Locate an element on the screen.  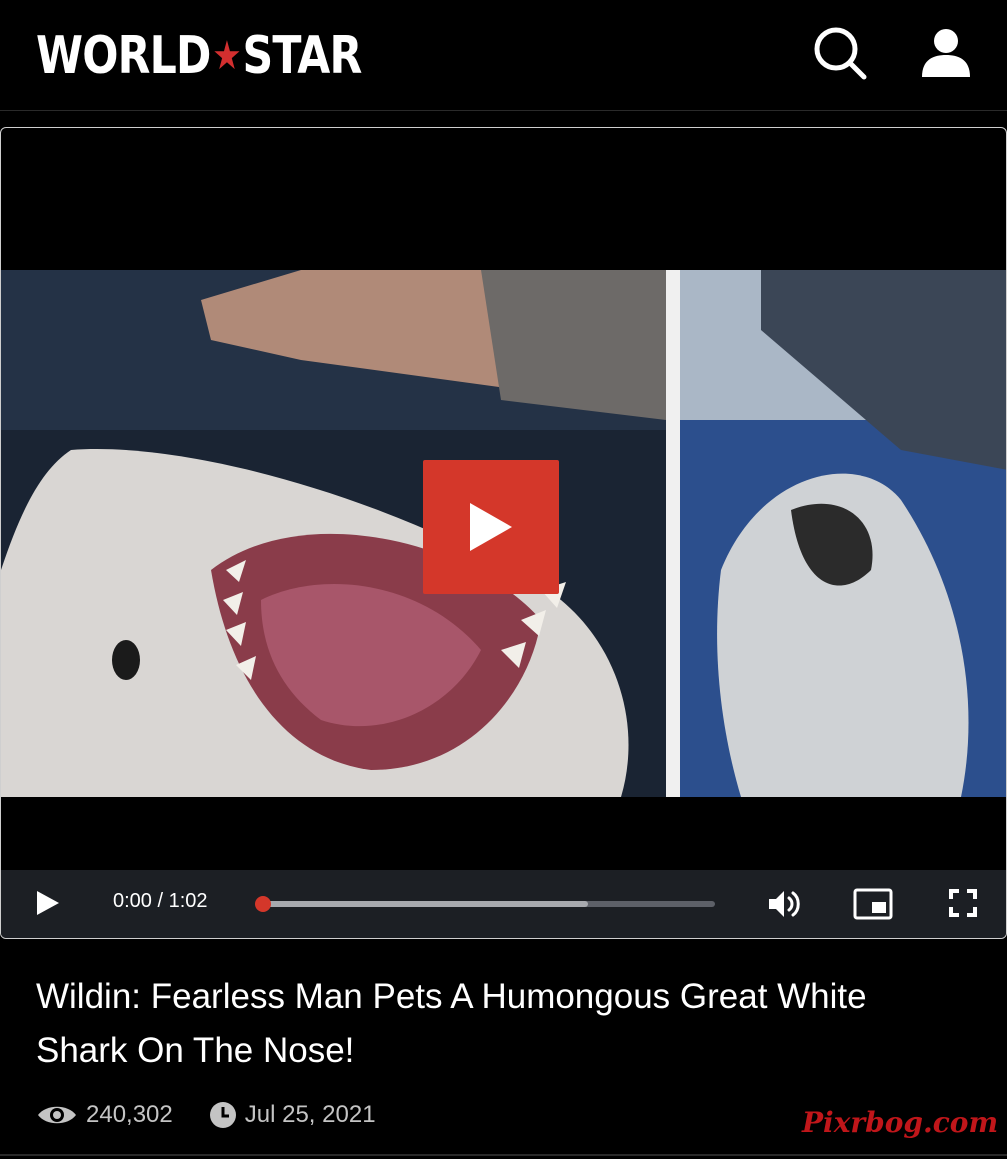
progress-knob is located at coordinates (263, 904).